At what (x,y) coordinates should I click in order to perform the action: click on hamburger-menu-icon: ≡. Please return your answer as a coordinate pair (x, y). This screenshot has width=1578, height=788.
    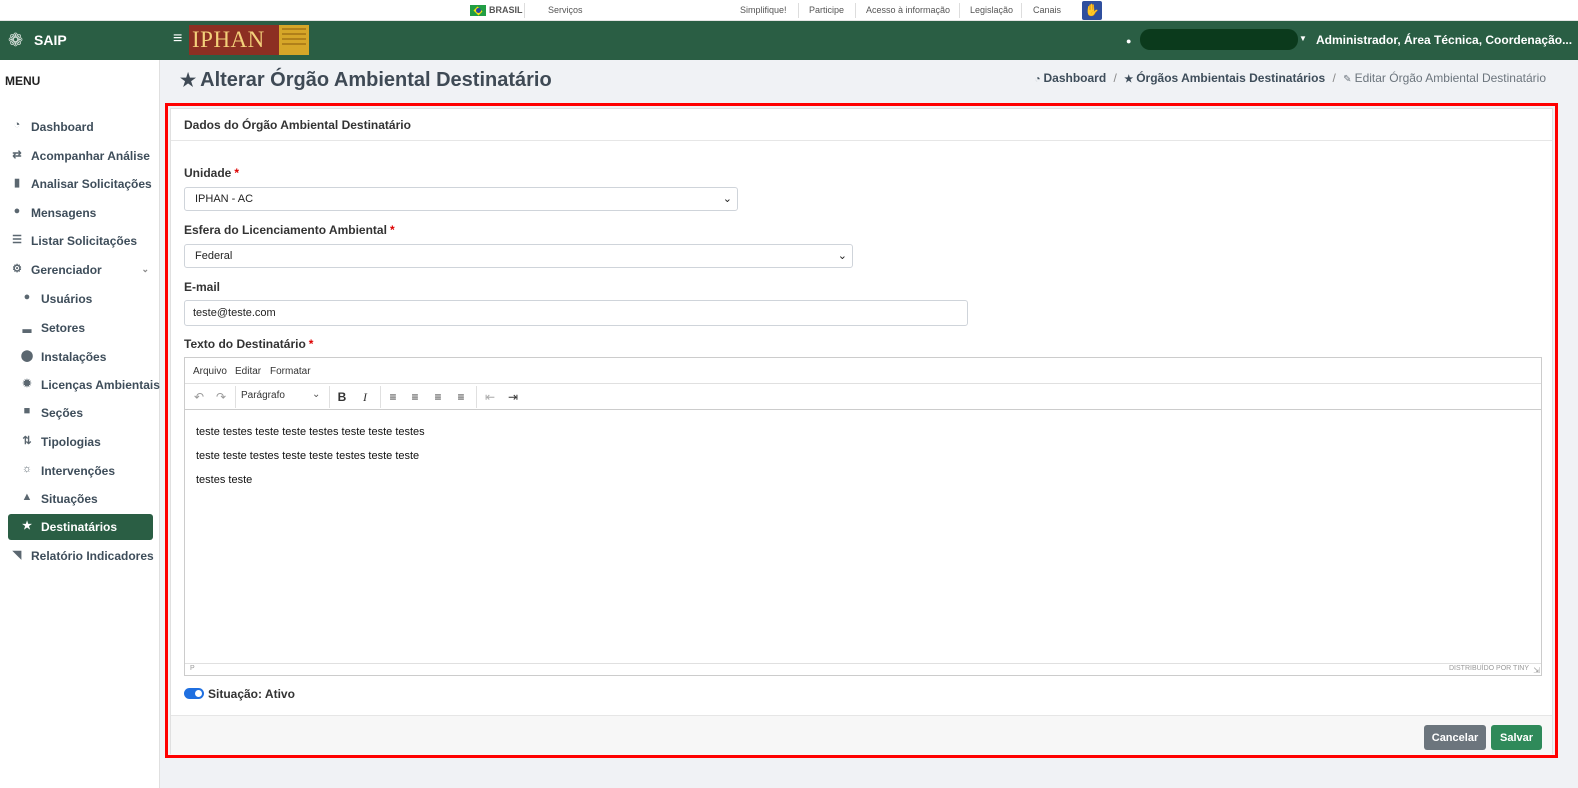
    Looking at the image, I should click on (177, 39).